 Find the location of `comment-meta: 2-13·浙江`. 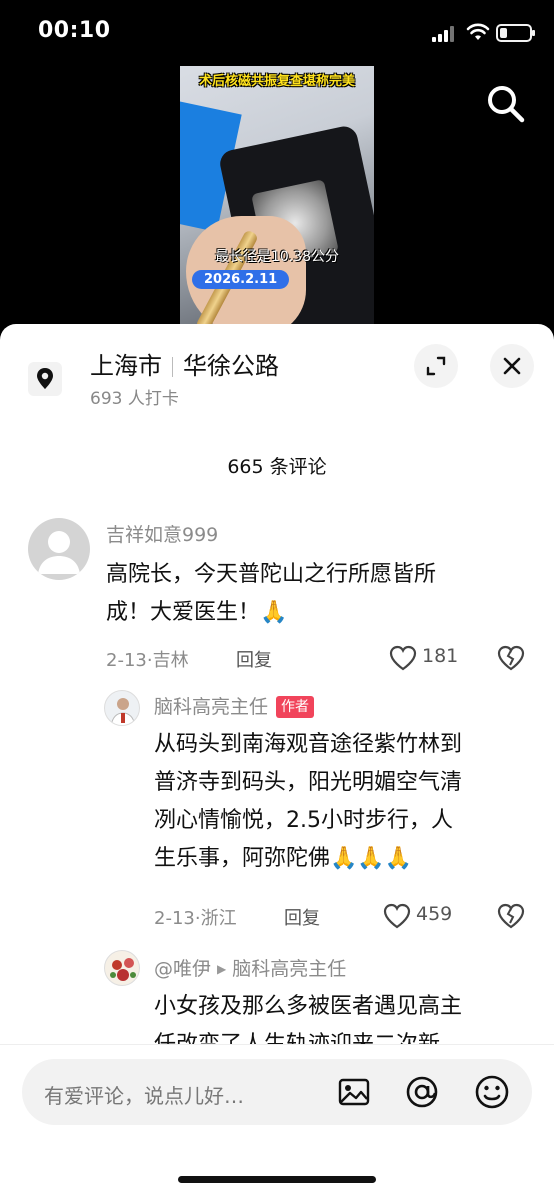

comment-meta: 2-13·浙江 is located at coordinates (195, 918).